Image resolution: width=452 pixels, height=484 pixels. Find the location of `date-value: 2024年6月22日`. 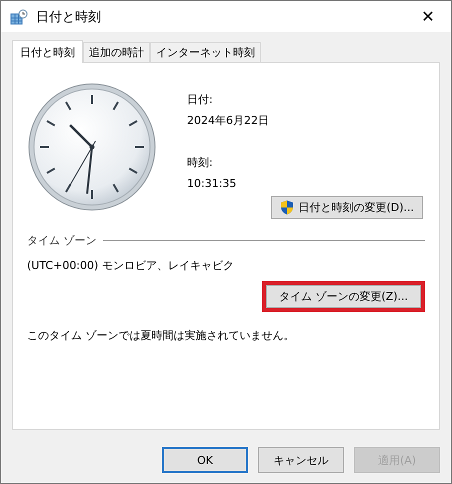

date-value: 2024年6月22日 is located at coordinates (228, 121).